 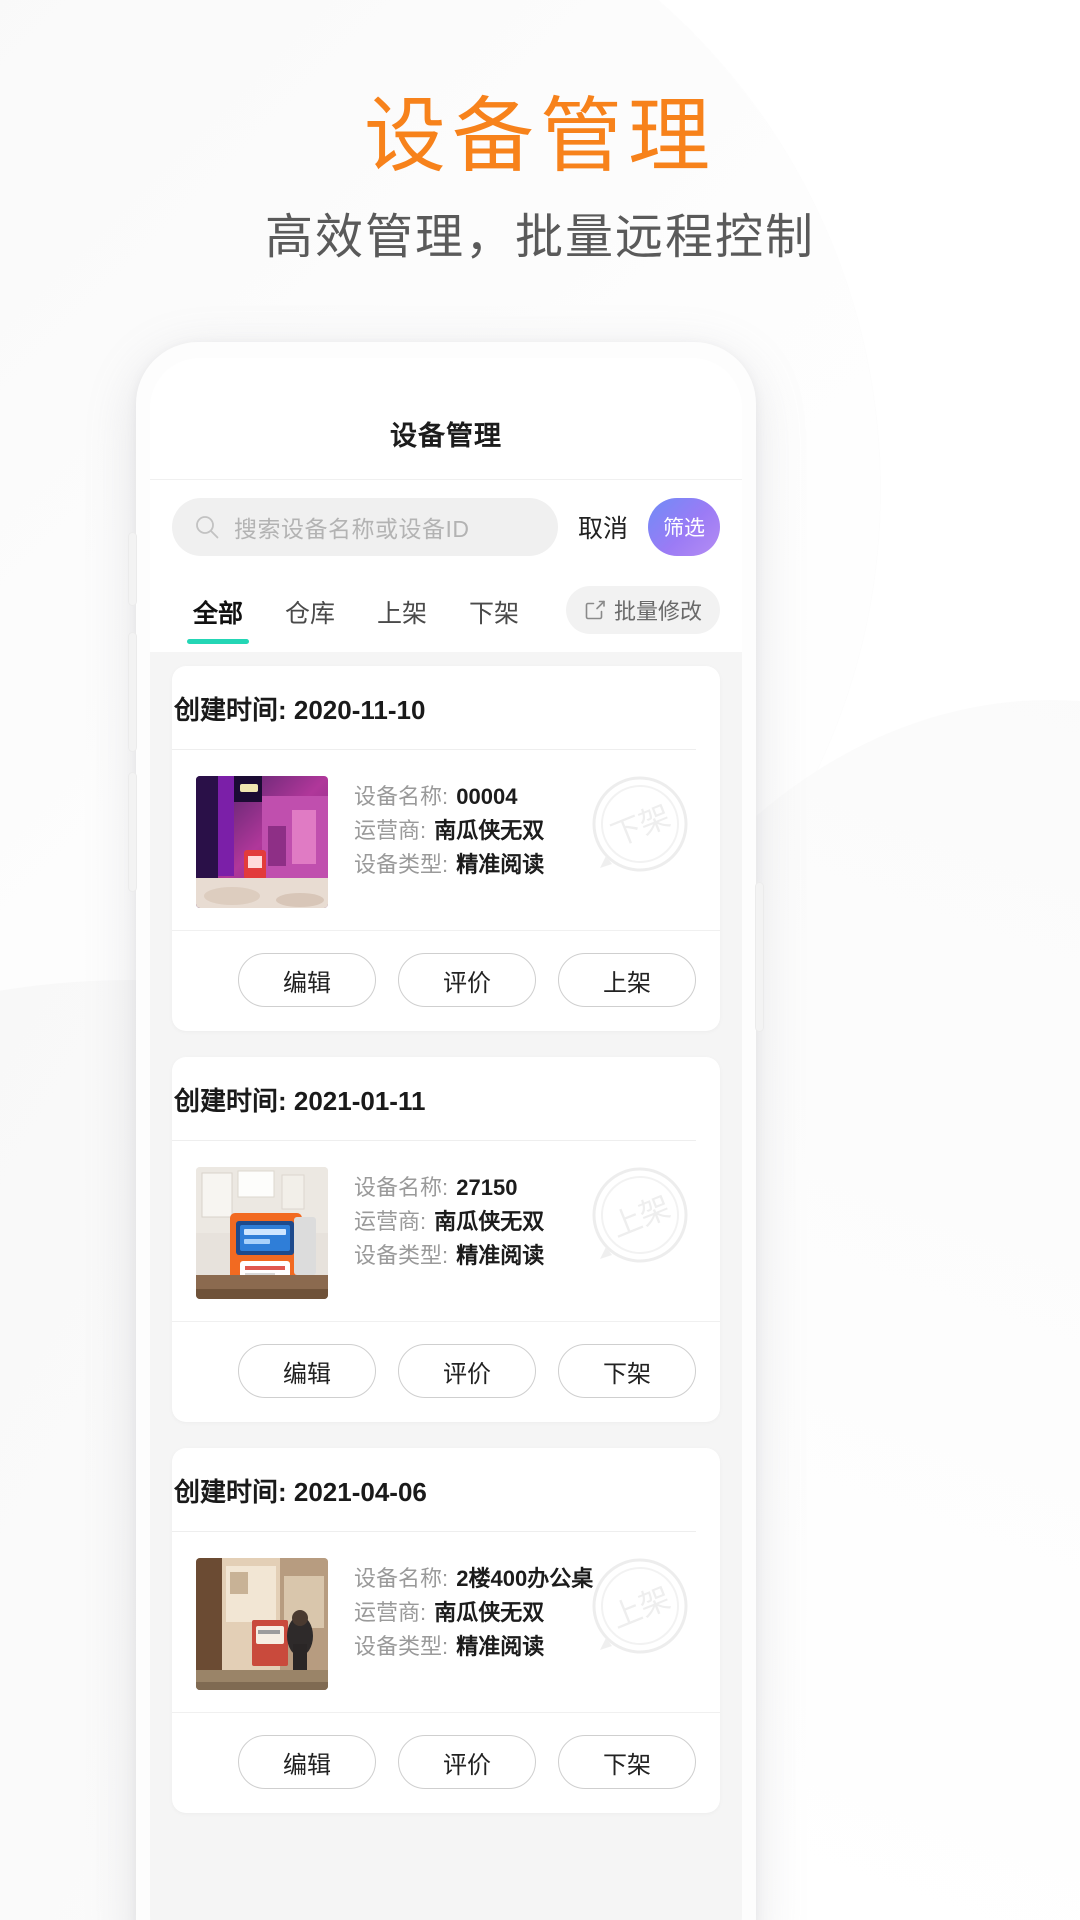 I want to click on device-info: 设备名称: 27150 运营商: 南瓜侠无双 设备类型: 精准阅读, so click(x=525, y=1233).